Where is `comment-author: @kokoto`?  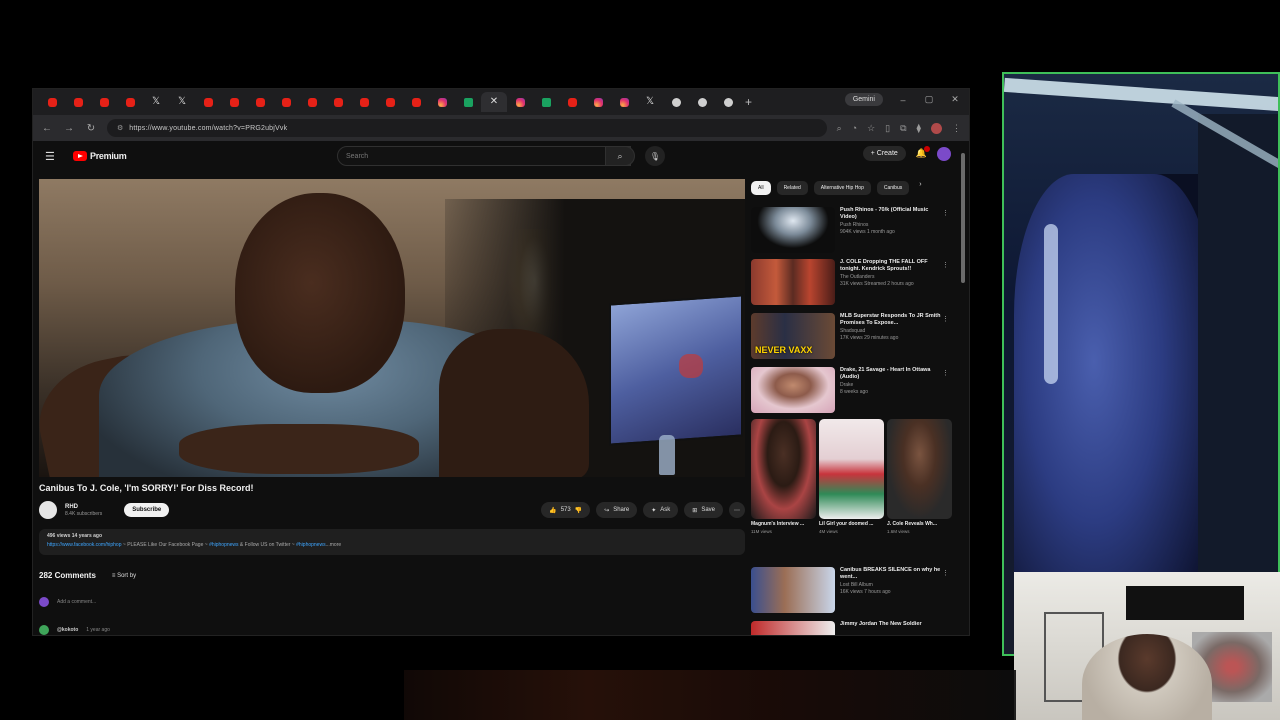 comment-author: @kokoto is located at coordinates (67, 630).